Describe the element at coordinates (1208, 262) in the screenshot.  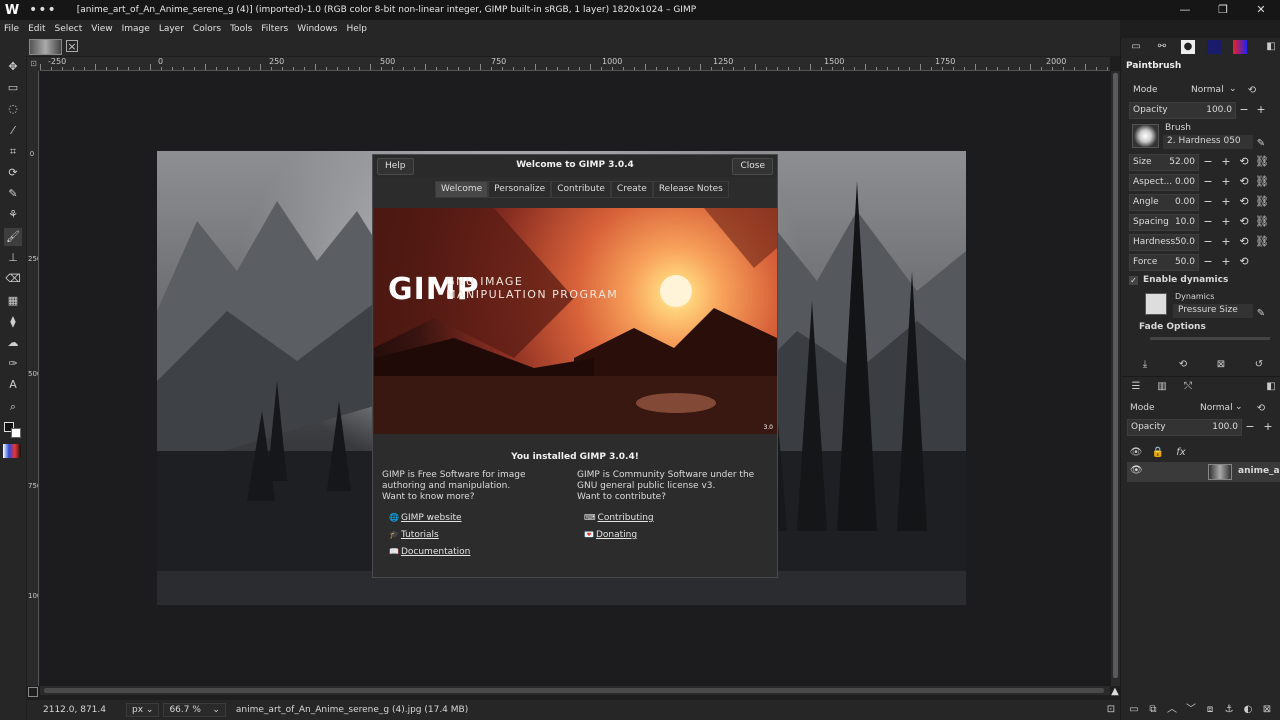
I see `force-minus-icon: −` at that location.